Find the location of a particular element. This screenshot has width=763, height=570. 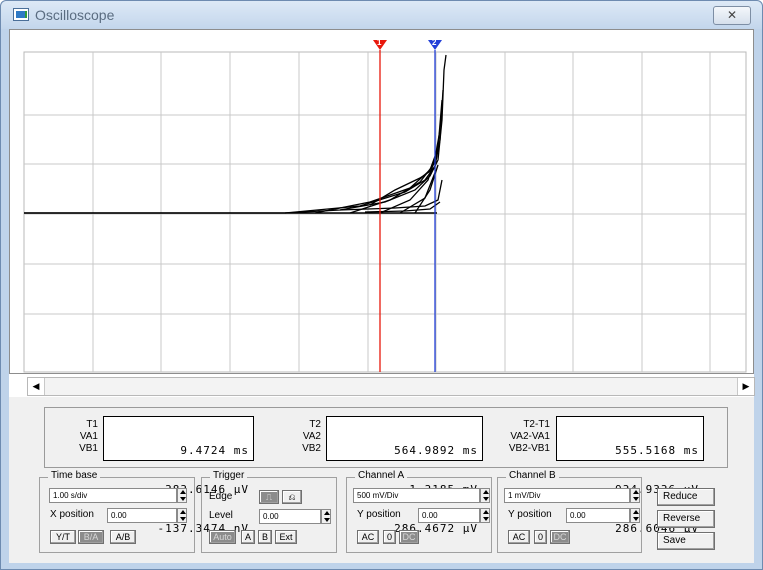

reverse-button: Reverse is located at coordinates (686, 519).